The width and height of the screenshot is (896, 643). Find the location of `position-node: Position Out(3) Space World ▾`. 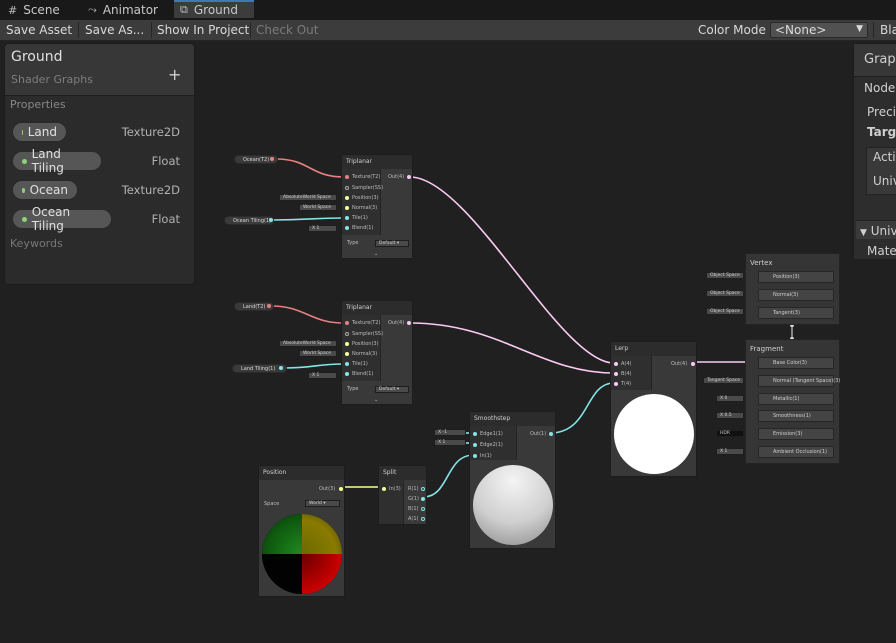

position-node: Position Out(3) Space World ▾ is located at coordinates (301, 531).